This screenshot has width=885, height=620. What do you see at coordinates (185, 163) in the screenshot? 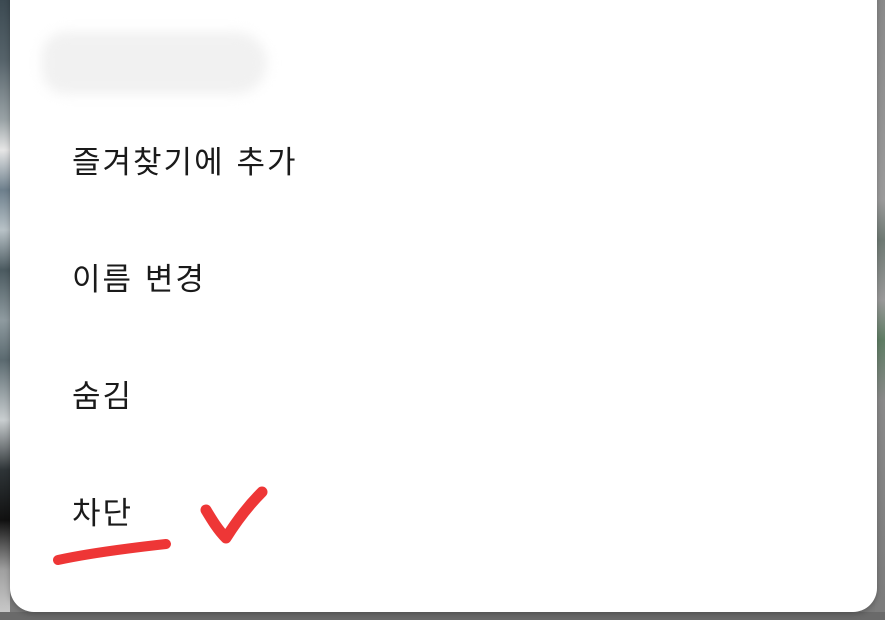
I see `menu-item-label: 즐겨찾기에 추가` at bounding box center [185, 163].